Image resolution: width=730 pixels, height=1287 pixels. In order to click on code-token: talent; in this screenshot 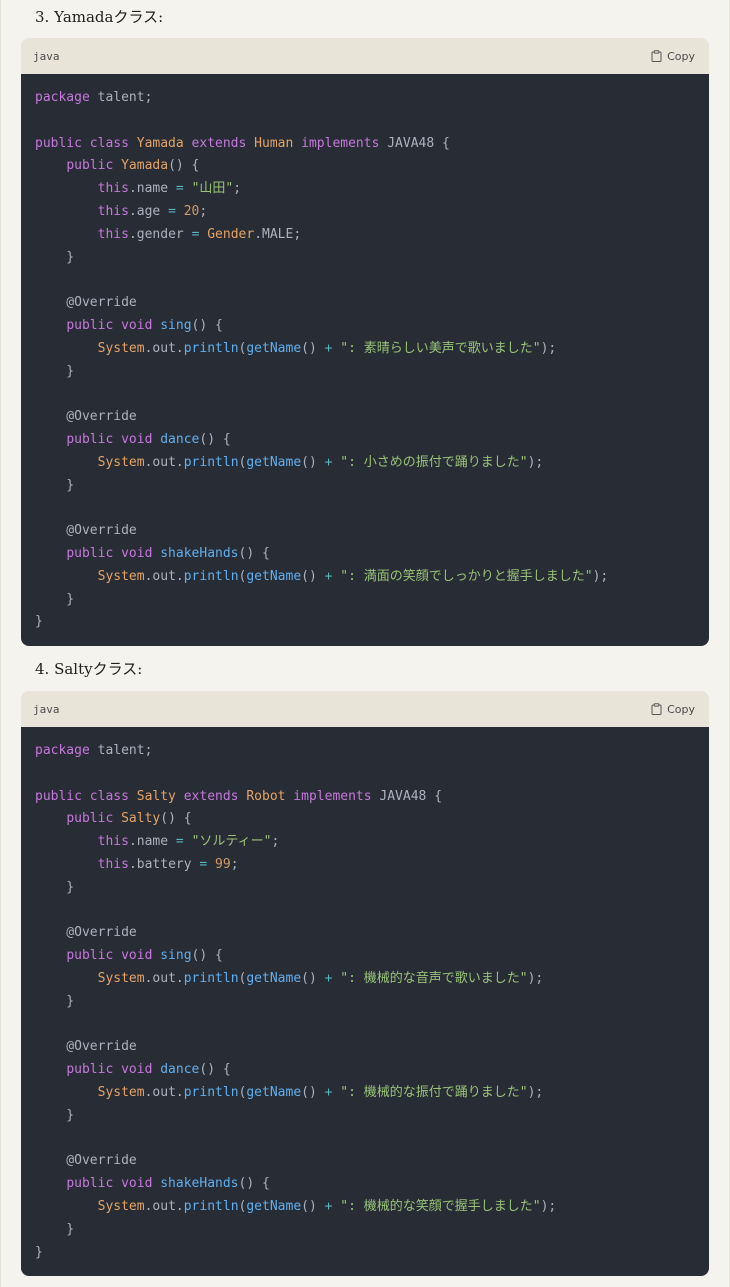, I will do `click(121, 97)`.